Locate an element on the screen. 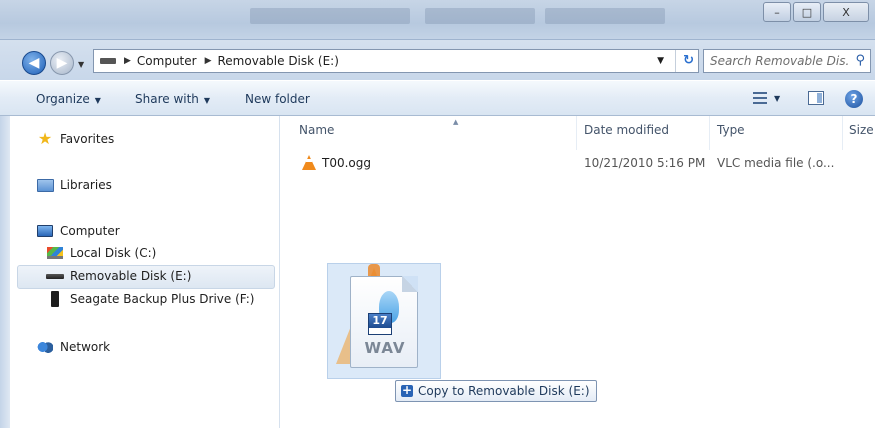 The image size is (875, 428). drag-tooltip: + Copy to Removable Disk (E:) is located at coordinates (496, 391).